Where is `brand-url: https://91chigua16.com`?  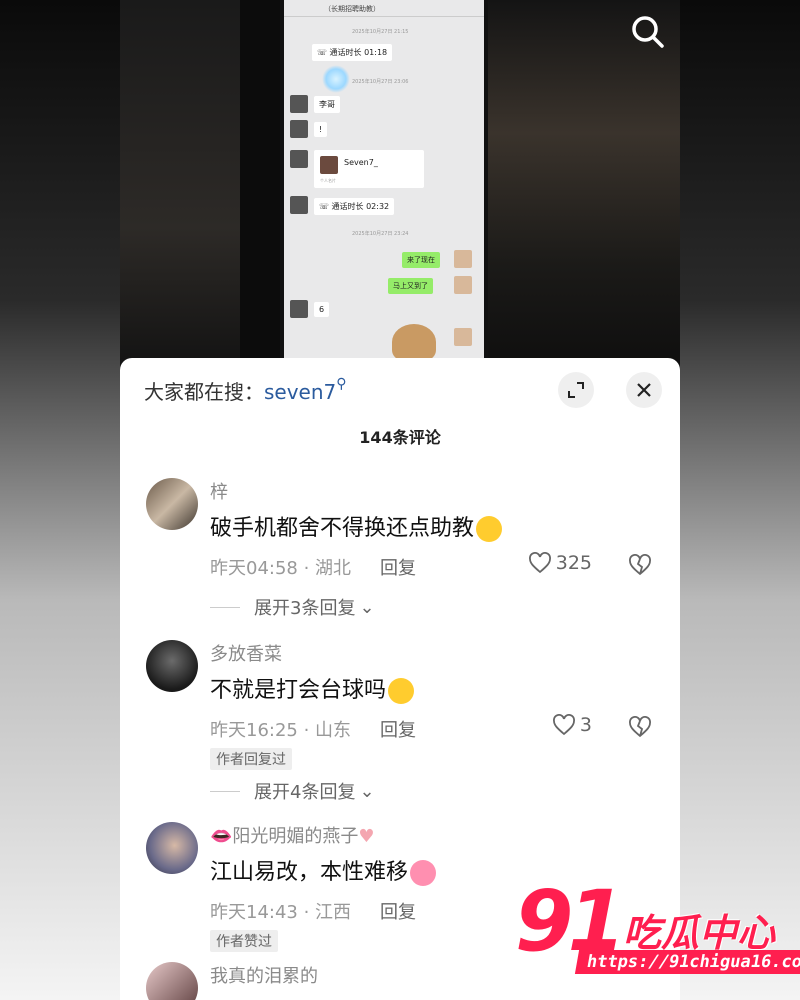
brand-url: https://91chigua16.com is located at coordinates (687, 962).